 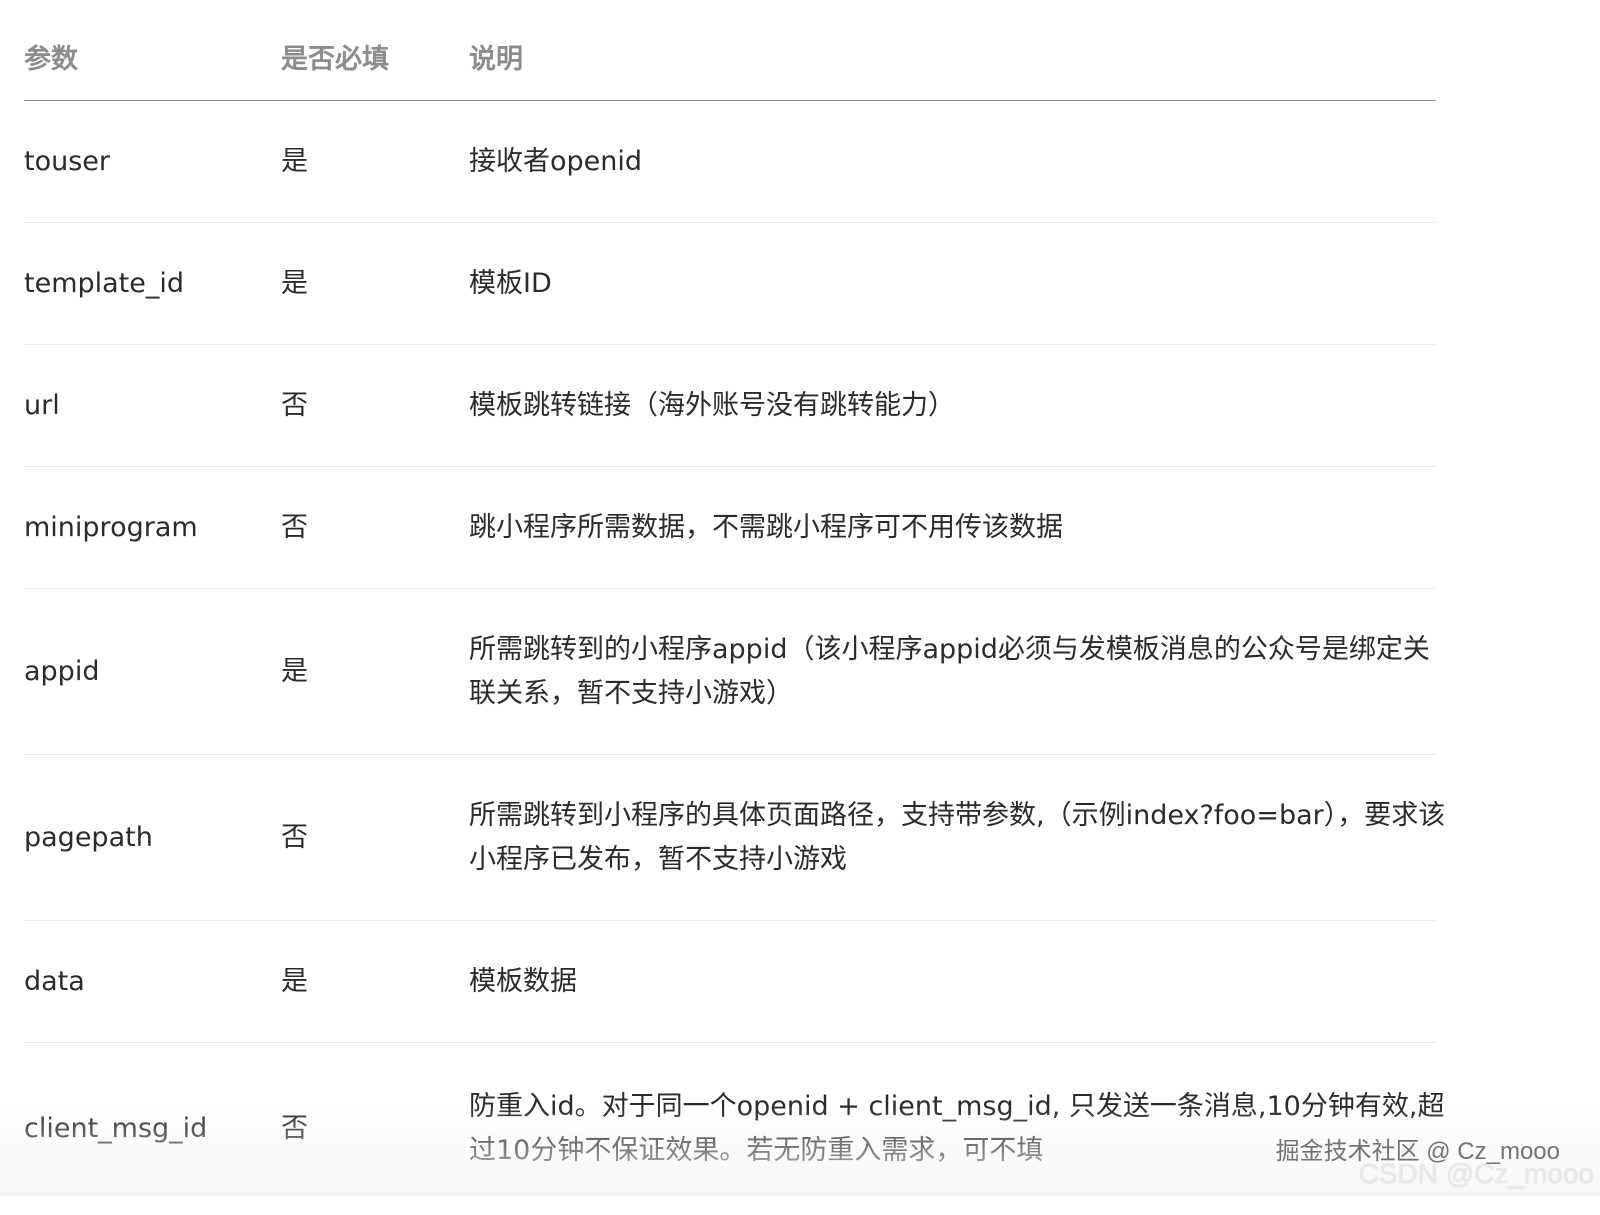 What do you see at coordinates (116, 1128) in the screenshot?
I see `param-name: client_msg_id` at bounding box center [116, 1128].